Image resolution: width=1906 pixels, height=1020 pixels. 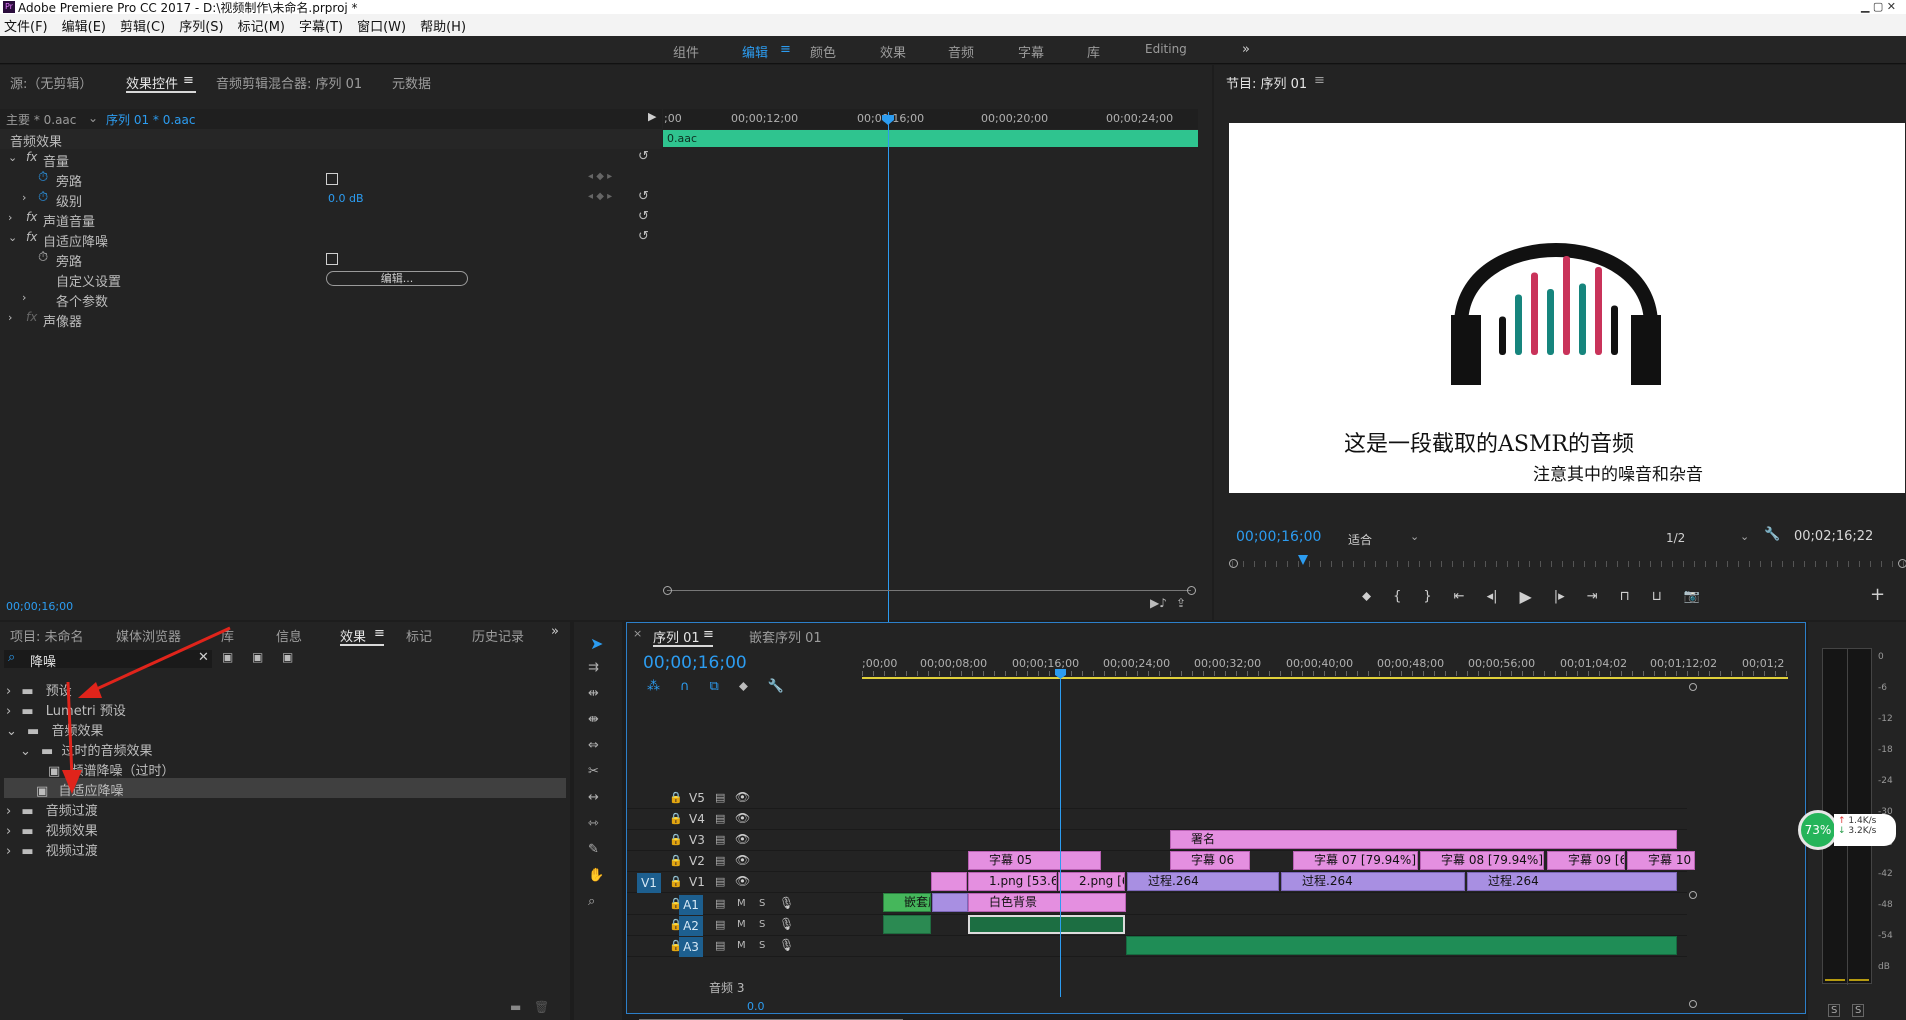 What do you see at coordinates (697, 798) in the screenshot?
I see `track-label: V5` at bounding box center [697, 798].